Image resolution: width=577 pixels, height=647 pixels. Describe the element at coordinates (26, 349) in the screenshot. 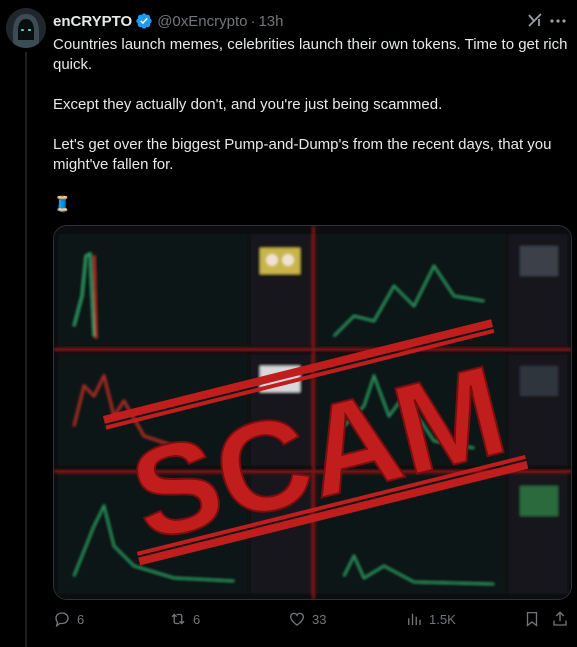

I see `thread-line` at that location.